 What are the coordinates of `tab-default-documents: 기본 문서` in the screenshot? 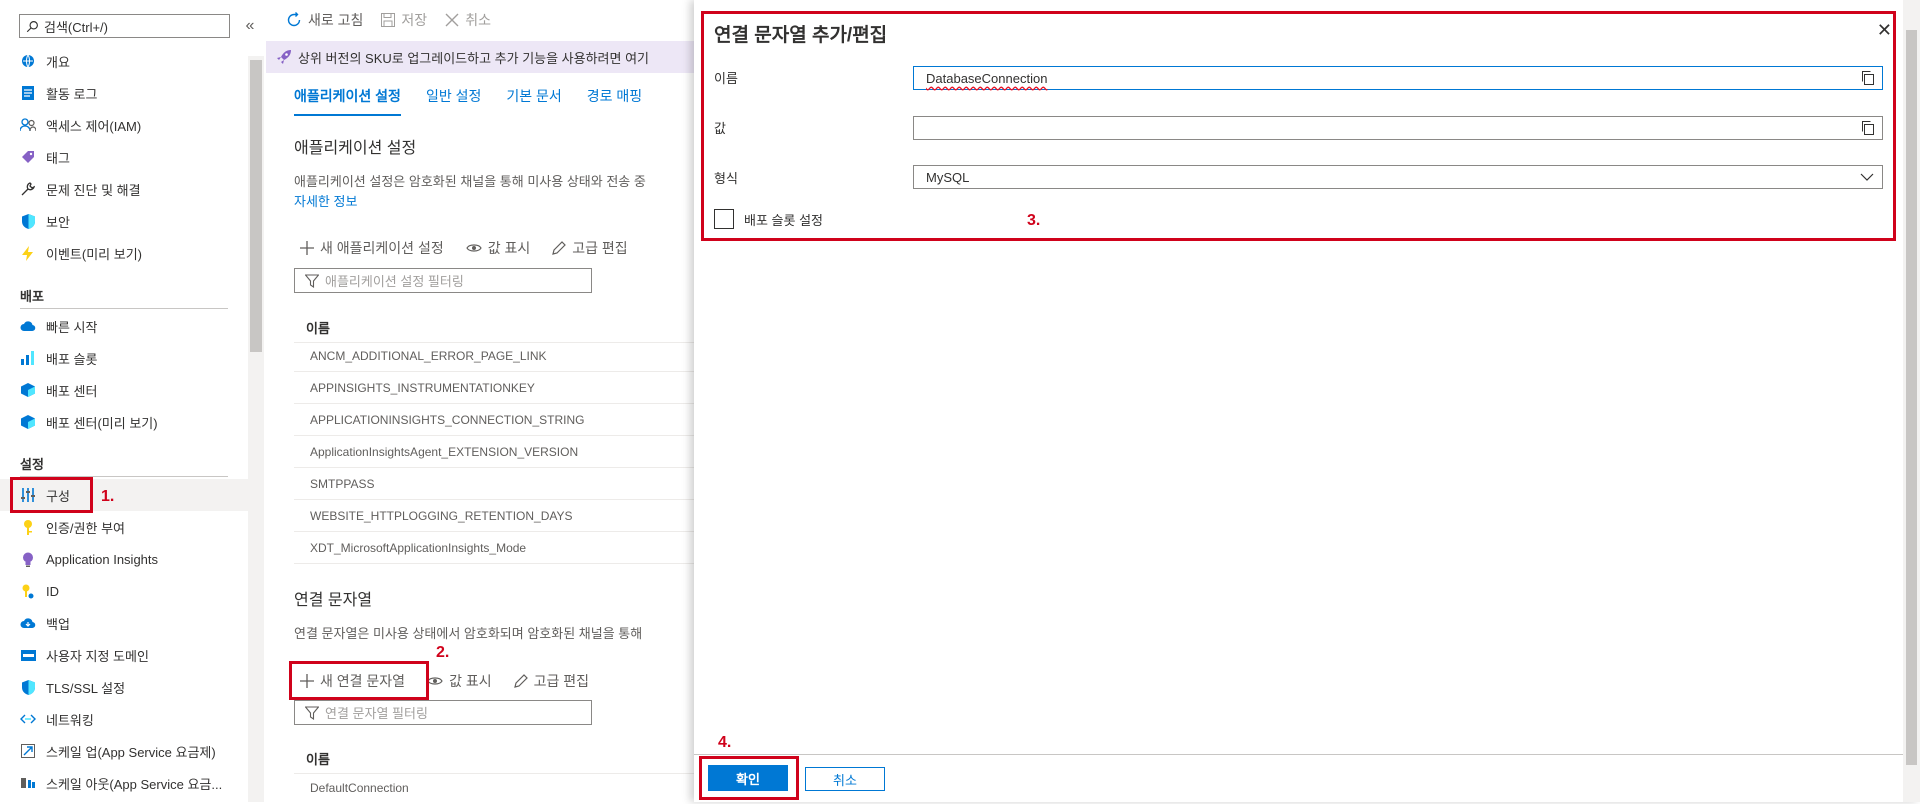 It's located at (533, 101).